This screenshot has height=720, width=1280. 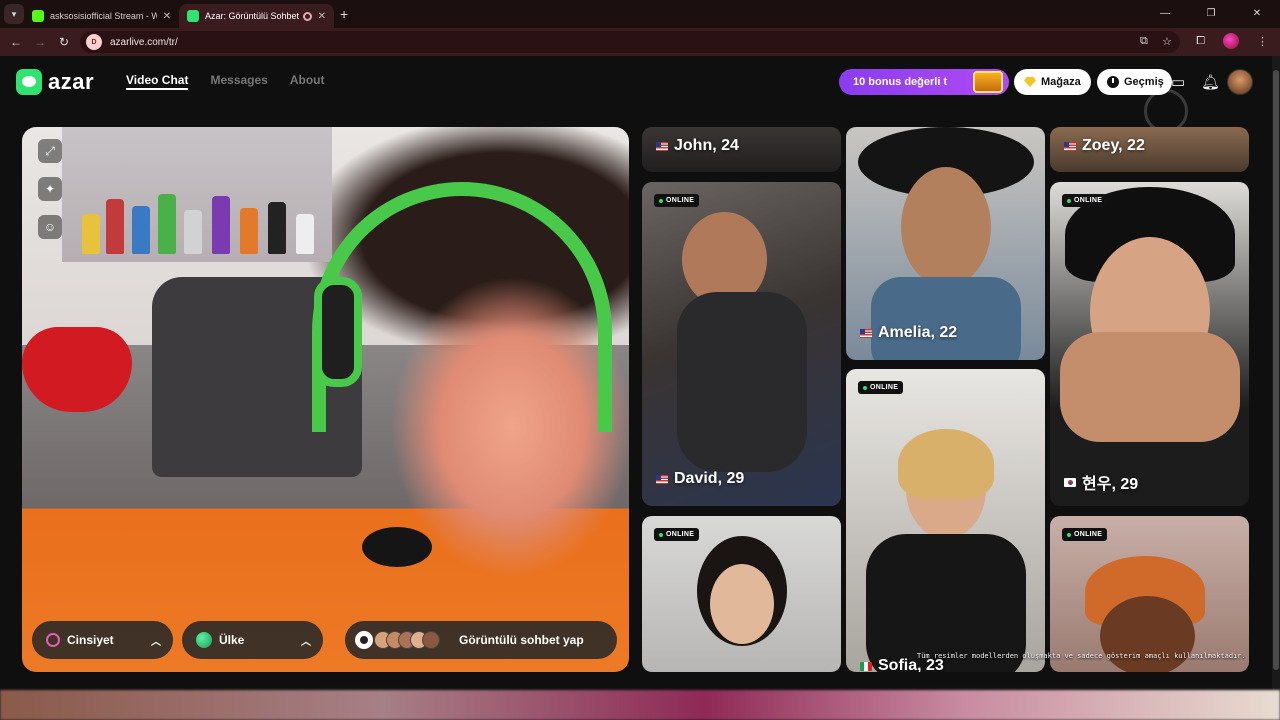 What do you see at coordinates (741, 149) in the screenshot?
I see `profile-card: John, 24` at bounding box center [741, 149].